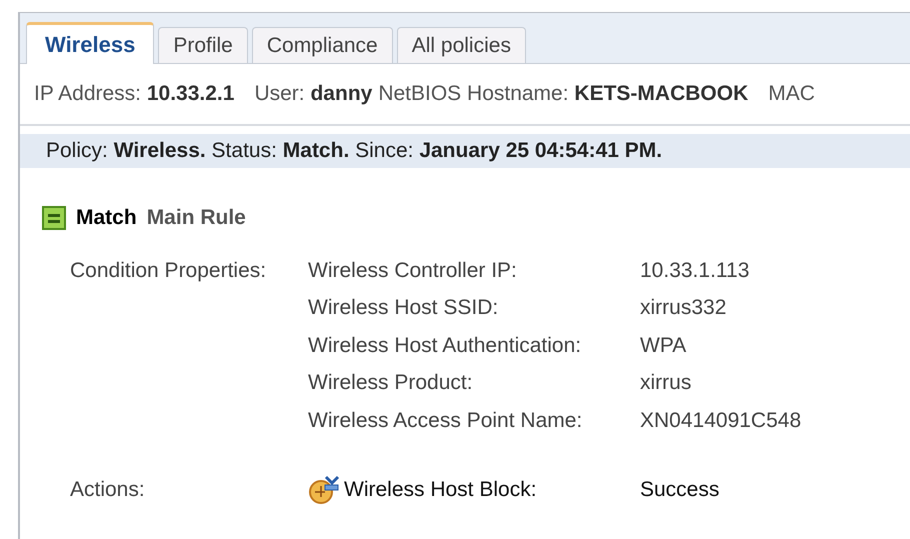 This screenshot has height=539, width=910. I want to click on info-text: NetBIOS Hostname: KETS-MACBOOK, so click(563, 94).